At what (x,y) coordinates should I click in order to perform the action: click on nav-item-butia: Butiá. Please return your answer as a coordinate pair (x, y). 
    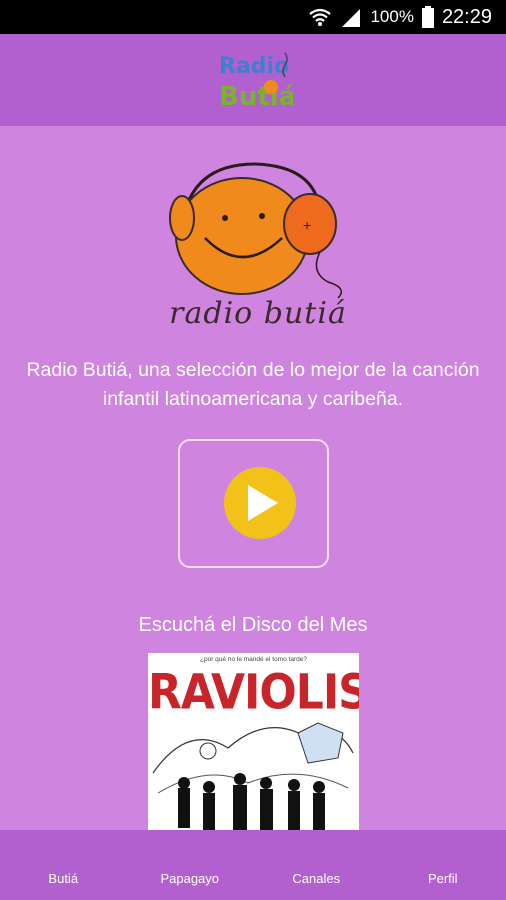
    Looking at the image, I should click on (63, 865).